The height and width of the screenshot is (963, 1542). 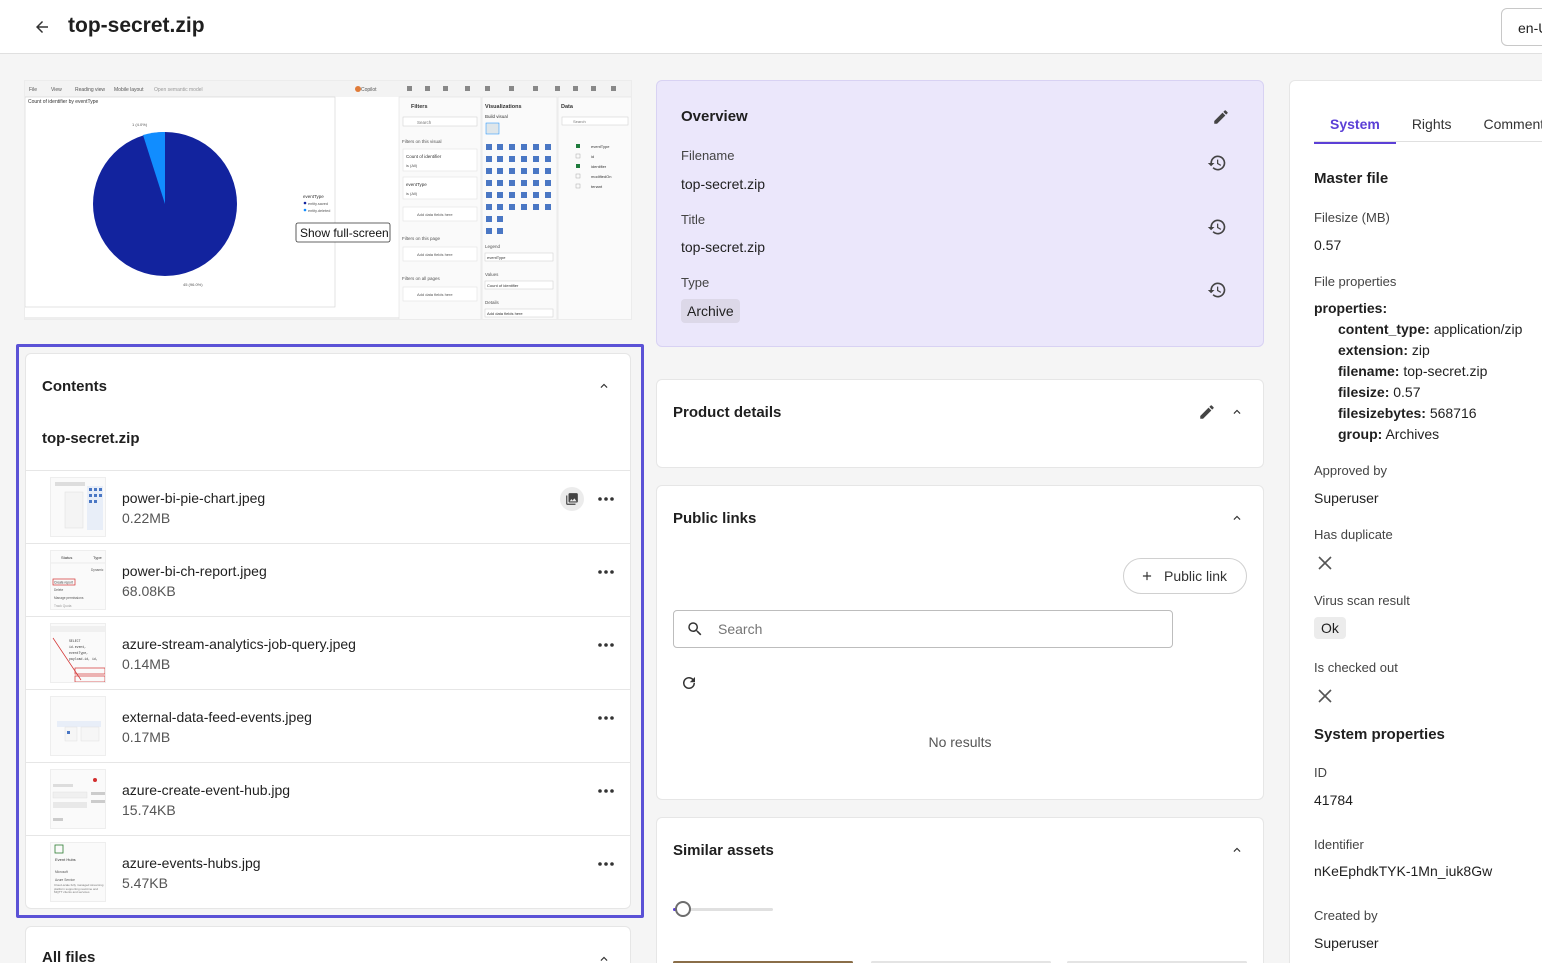 I want to click on language-select: en-US, so click(x=1521, y=27).